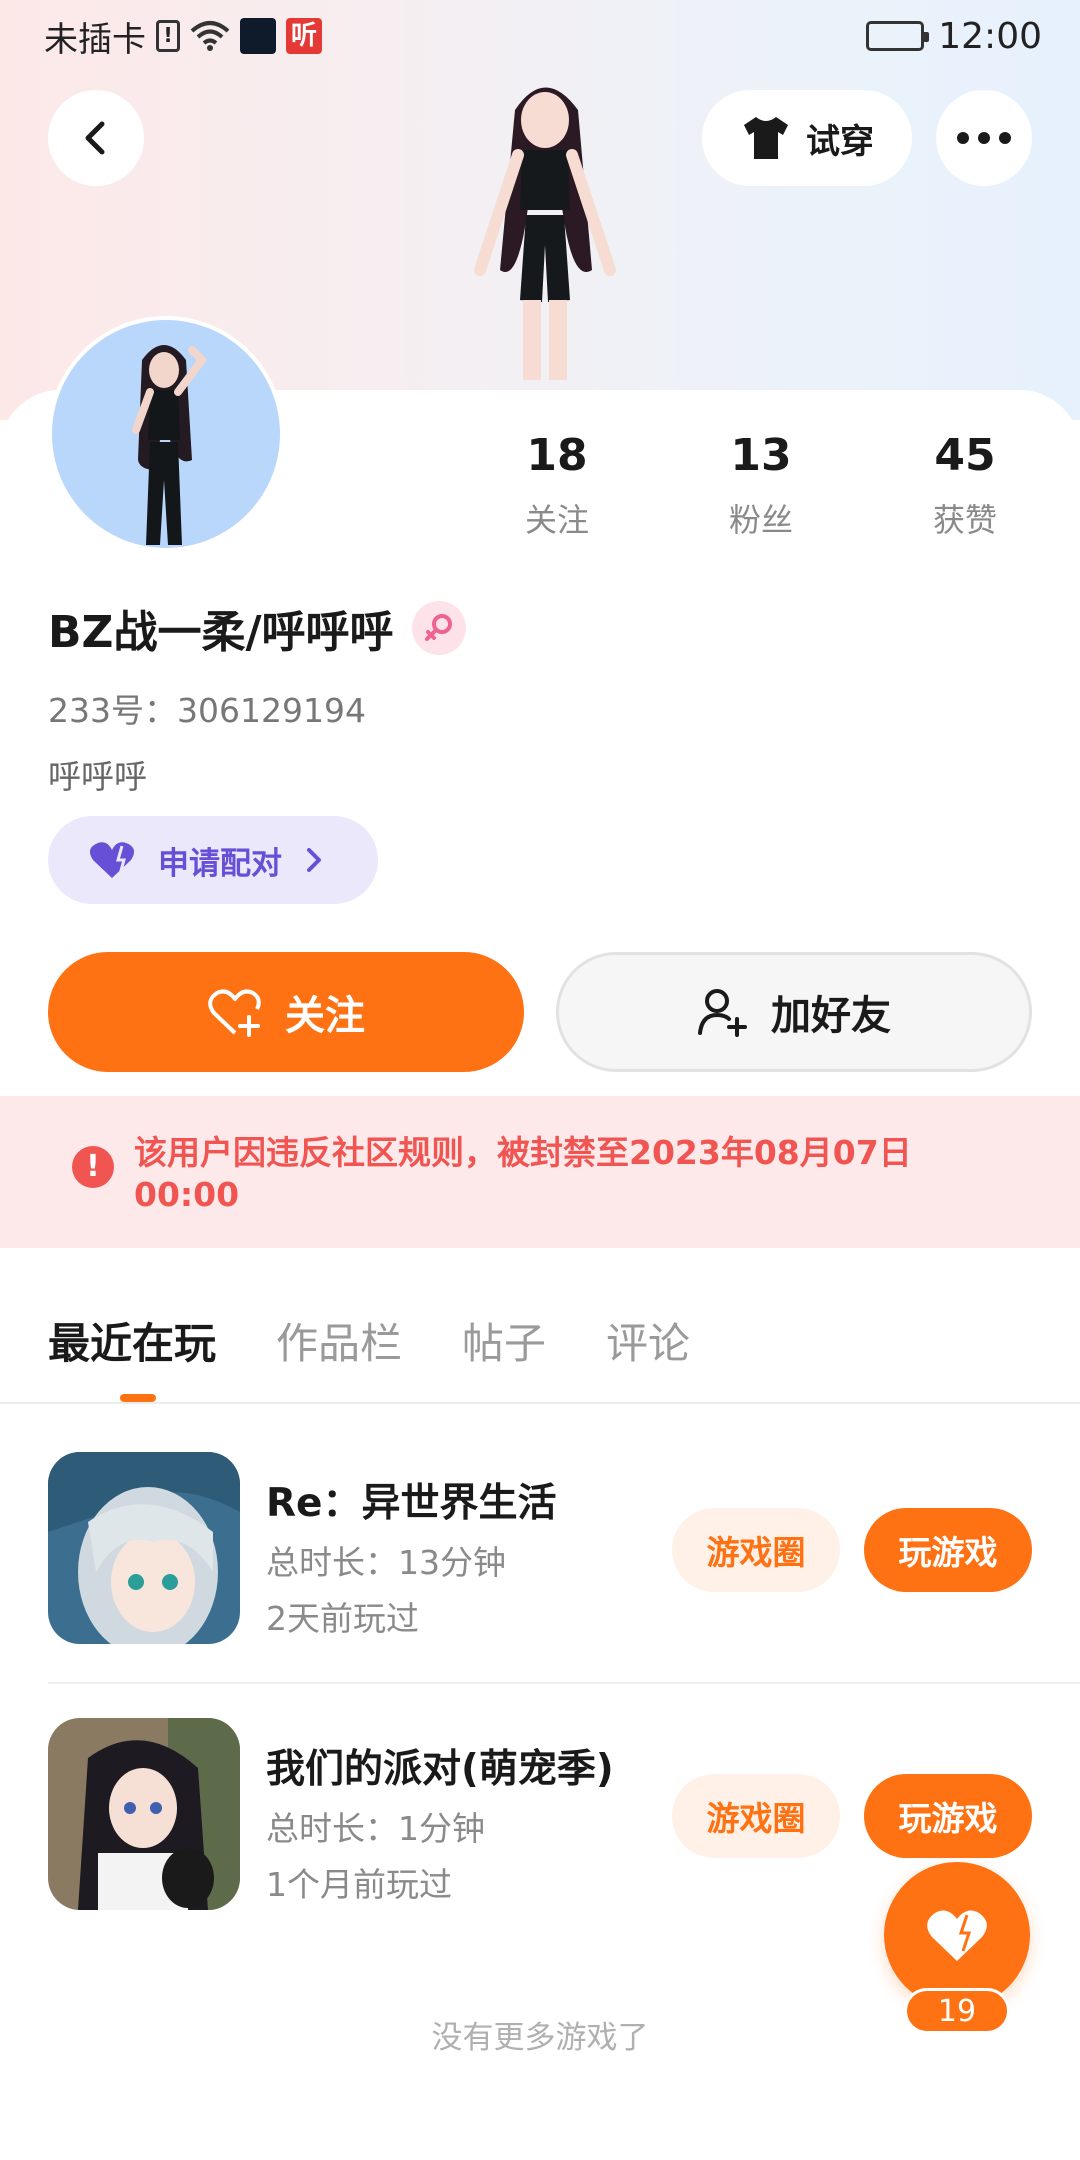  I want to click on wifi-icon, so click(210, 36).